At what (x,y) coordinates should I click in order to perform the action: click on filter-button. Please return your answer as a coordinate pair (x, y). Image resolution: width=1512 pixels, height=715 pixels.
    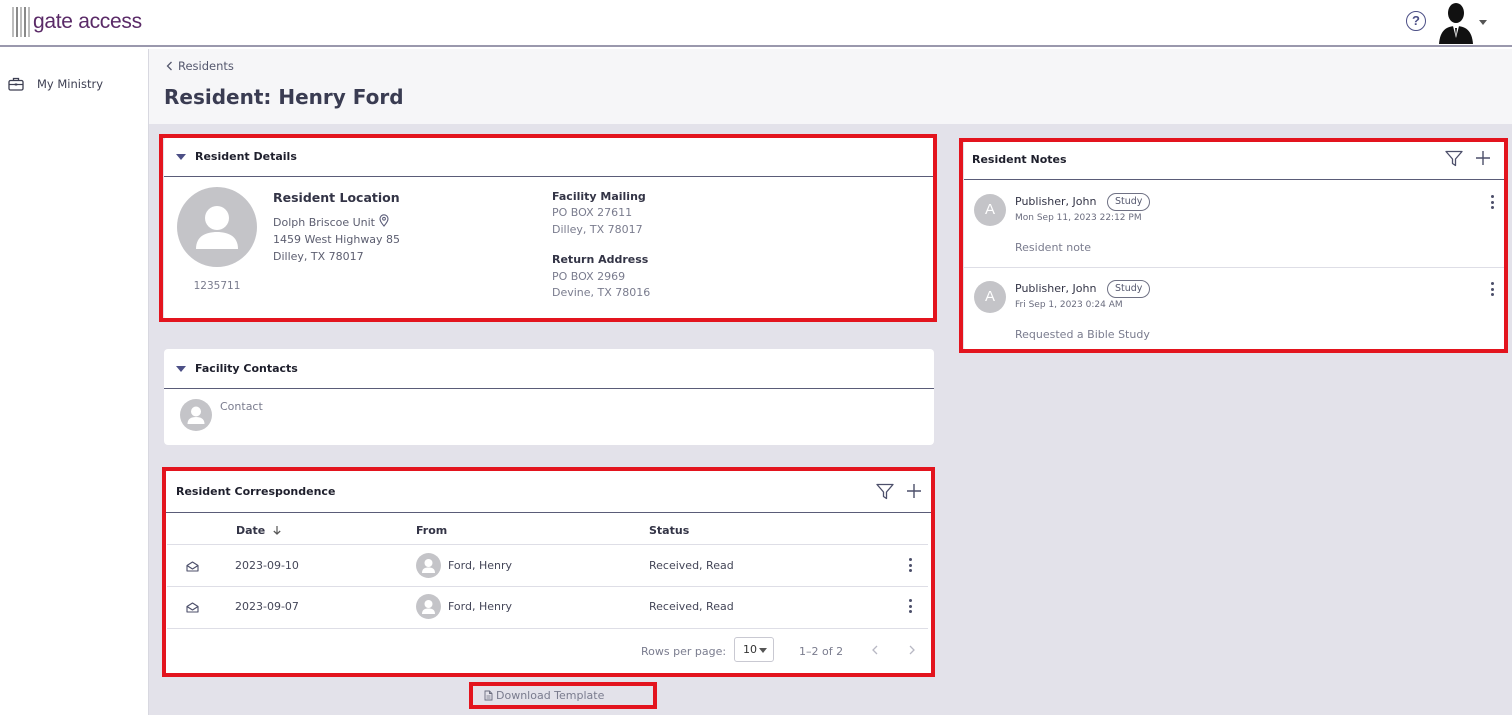
    Looking at the image, I should click on (885, 491).